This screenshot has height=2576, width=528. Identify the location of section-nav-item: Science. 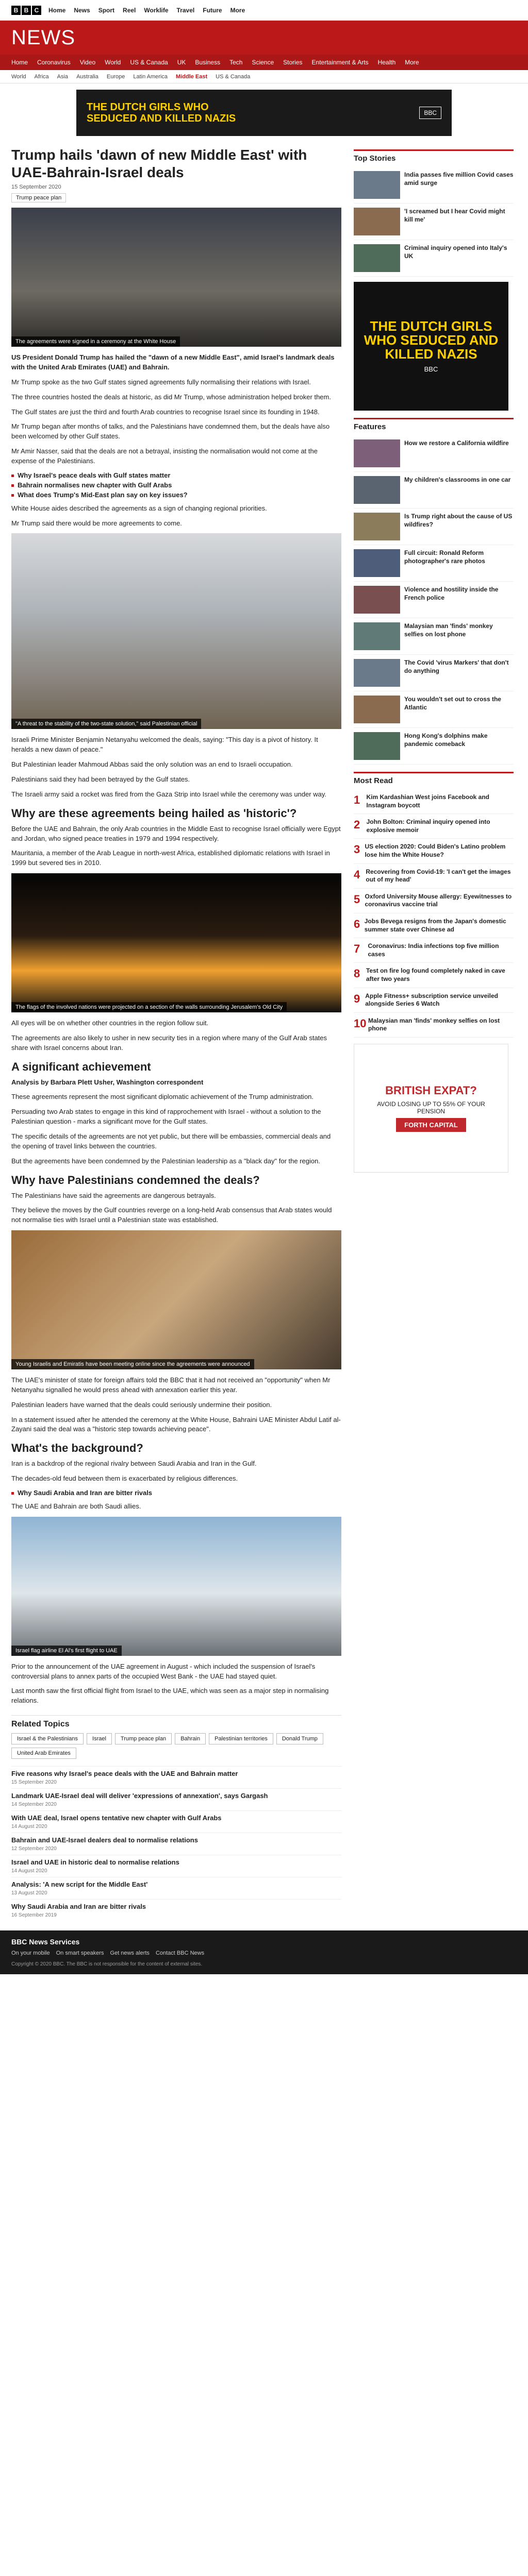
(263, 62).